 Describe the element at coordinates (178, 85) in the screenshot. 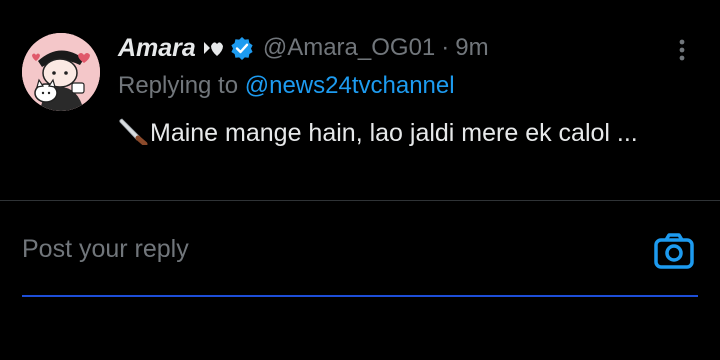

I see `replying-prefix: Replying to` at that location.